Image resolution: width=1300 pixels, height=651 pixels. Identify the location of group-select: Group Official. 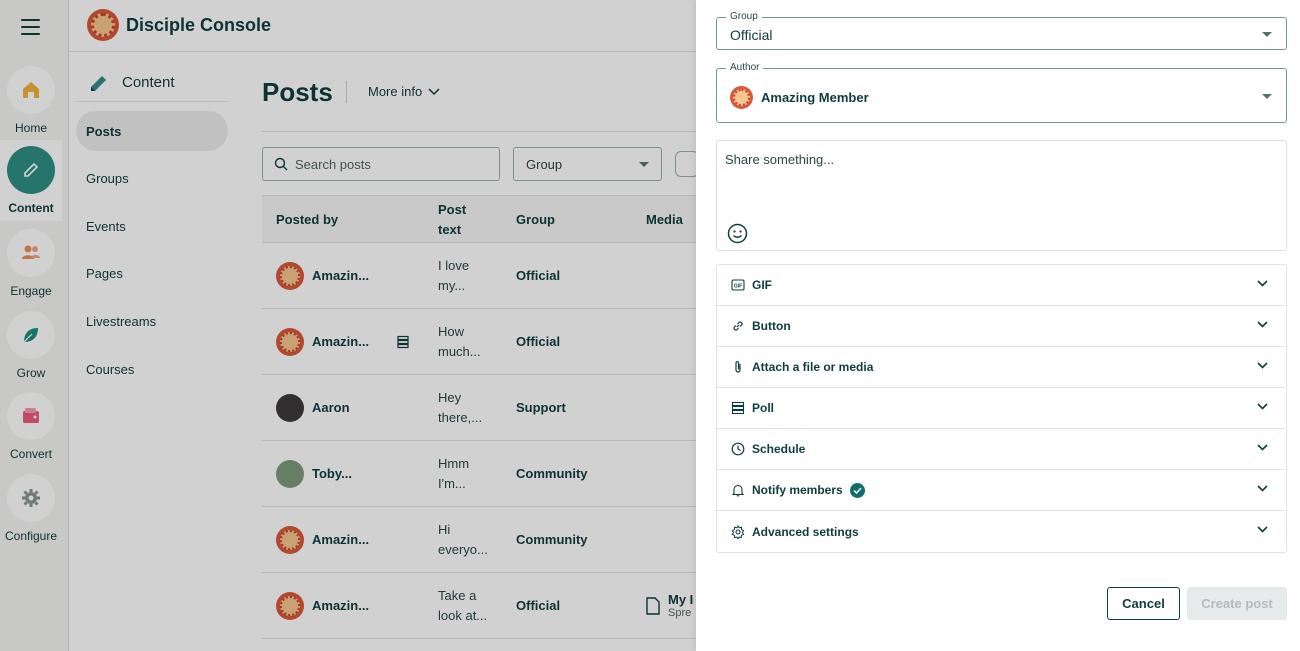
(1001, 30).